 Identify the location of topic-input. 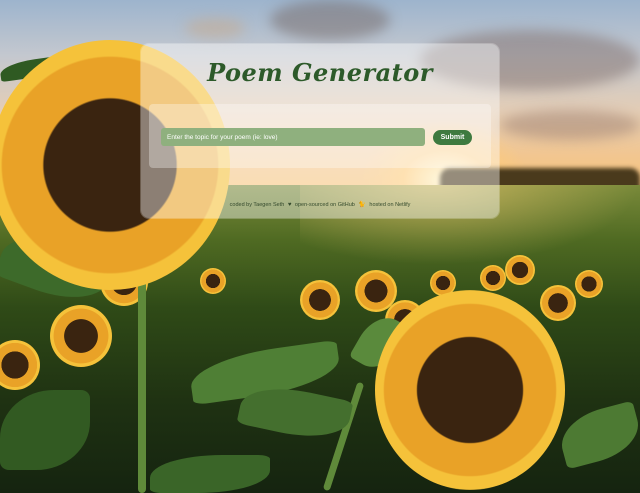
(293, 137).